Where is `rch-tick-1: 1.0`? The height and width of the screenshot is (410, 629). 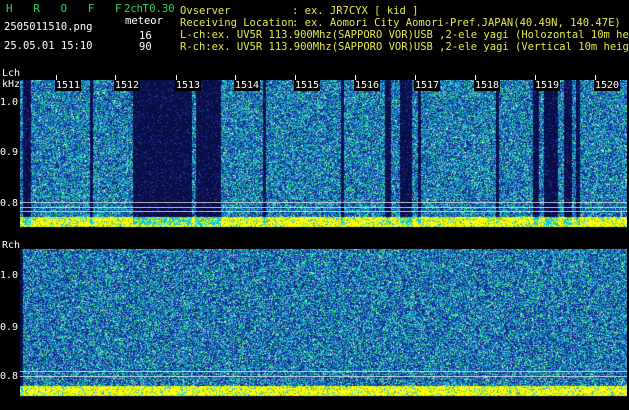 rch-tick-1: 1.0 is located at coordinates (9, 275).